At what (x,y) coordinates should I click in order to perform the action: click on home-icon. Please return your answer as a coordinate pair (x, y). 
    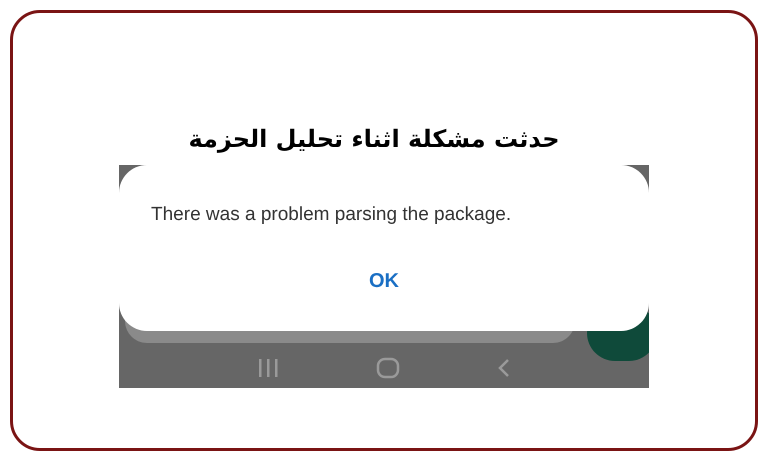
    Looking at the image, I should click on (388, 368).